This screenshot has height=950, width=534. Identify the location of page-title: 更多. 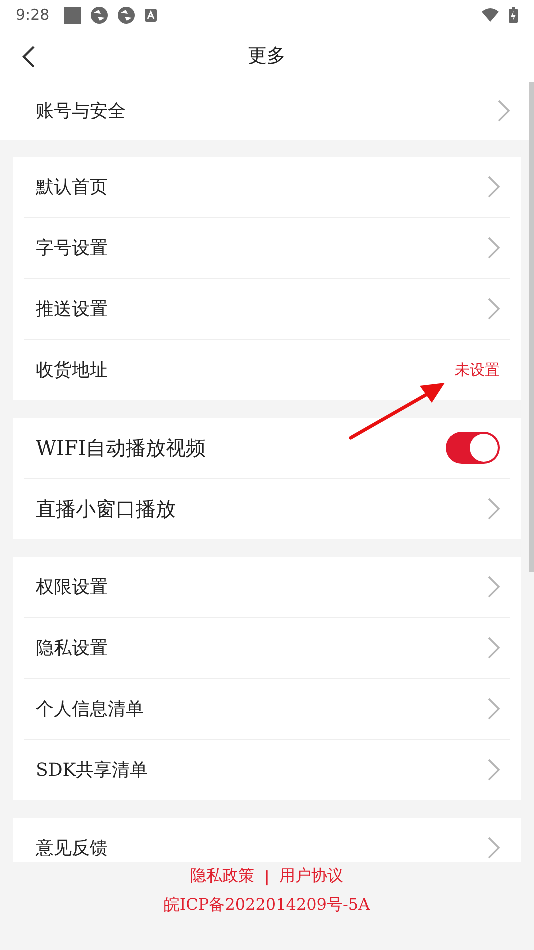
(267, 56).